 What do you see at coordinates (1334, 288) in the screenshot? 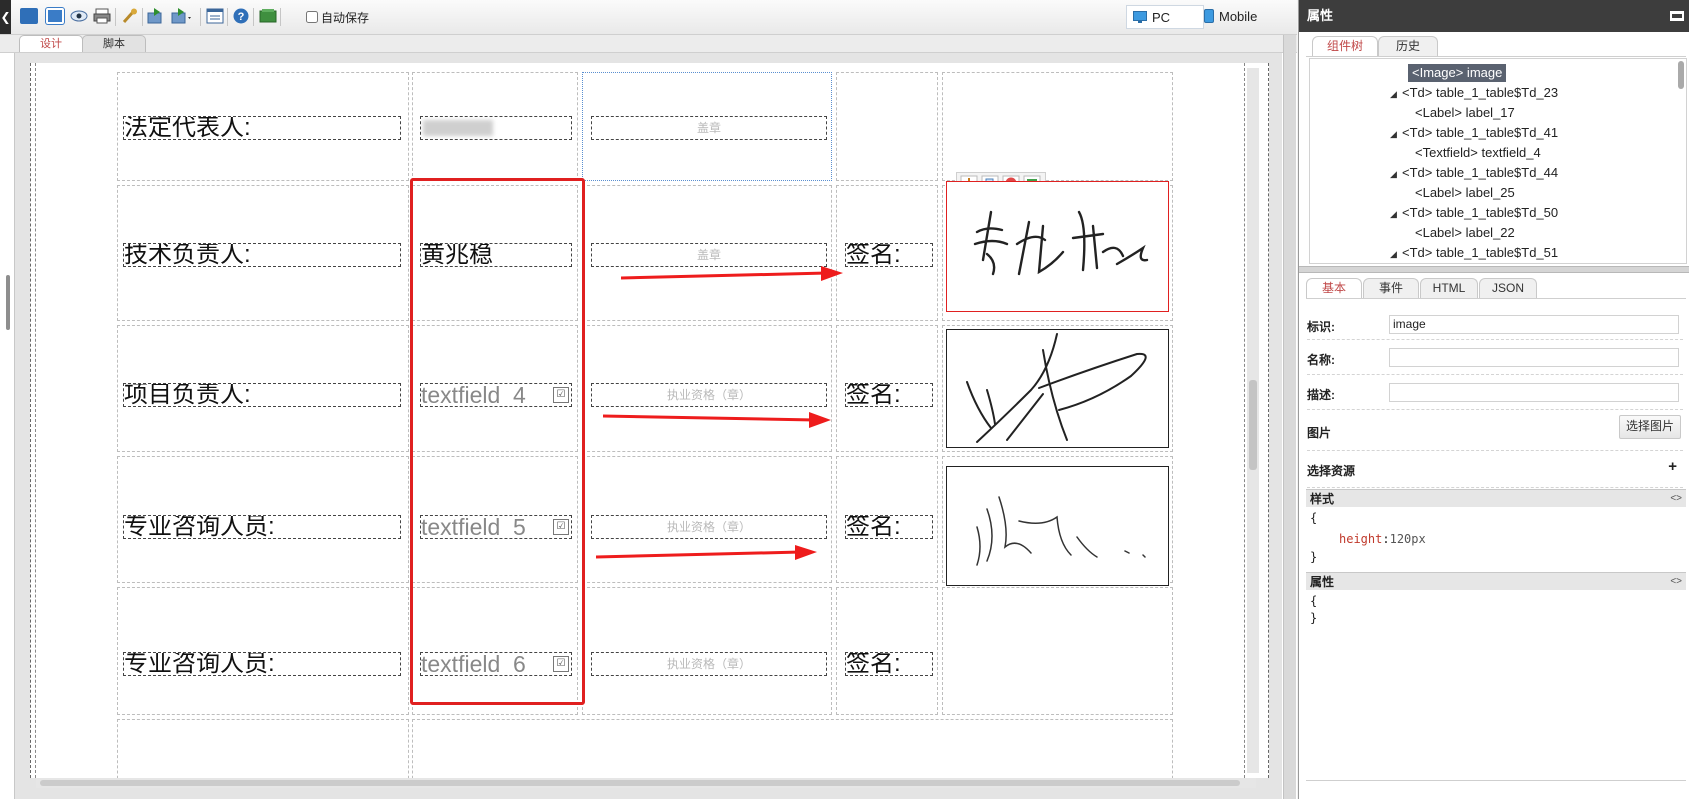
I see `tab-basic: 基本` at bounding box center [1334, 288].